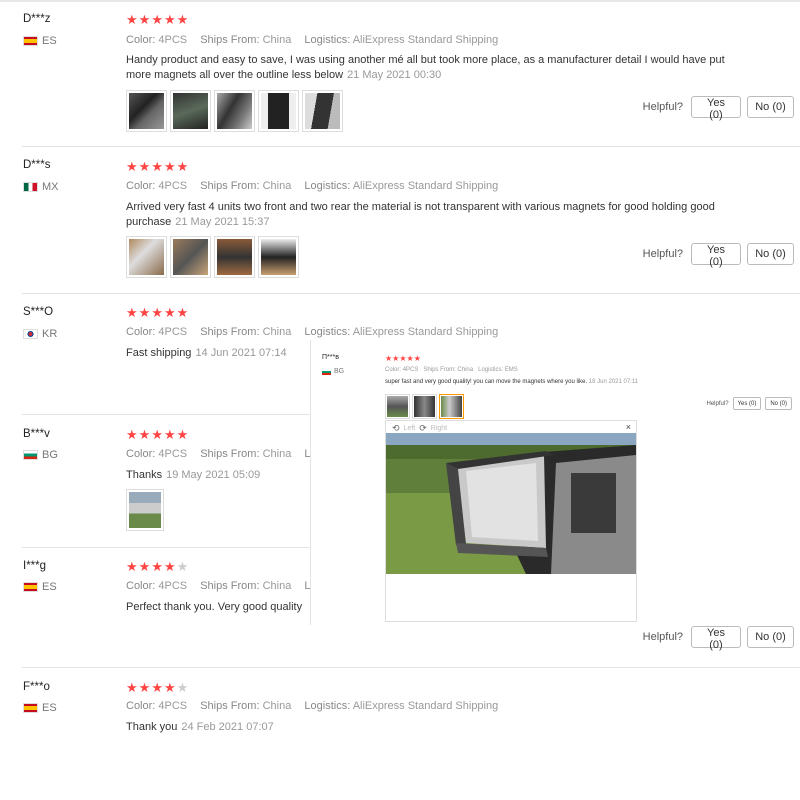 Image resolution: width=800 pixels, height=800 pixels. I want to click on flag-mx-icon, so click(30, 187).